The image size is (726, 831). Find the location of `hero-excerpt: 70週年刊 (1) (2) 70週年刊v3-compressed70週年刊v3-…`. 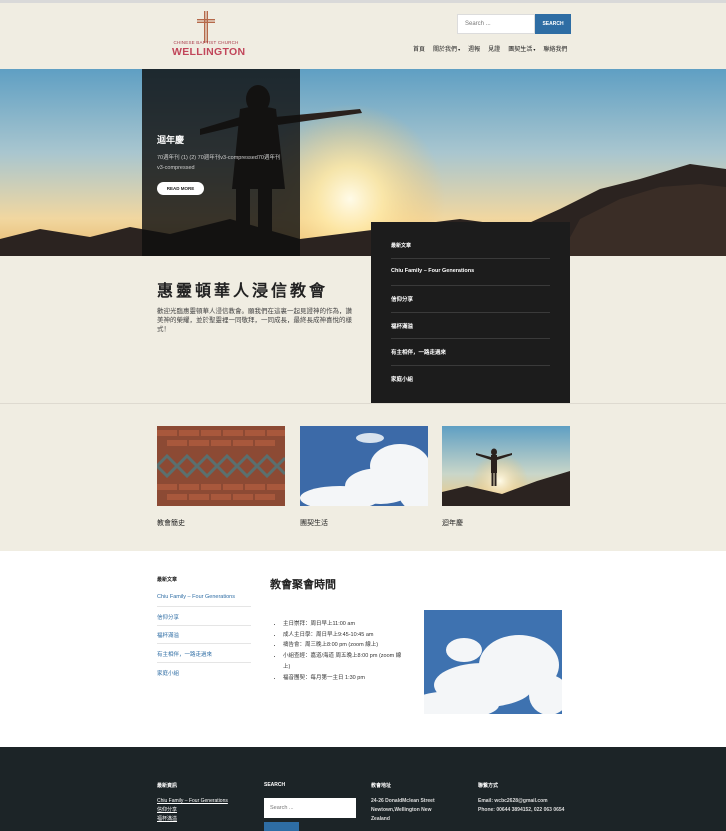

hero-excerpt: 70週年刊 (1) (2) 70週年刊v3-compressed70週年刊v3-… is located at coordinates (219, 163).